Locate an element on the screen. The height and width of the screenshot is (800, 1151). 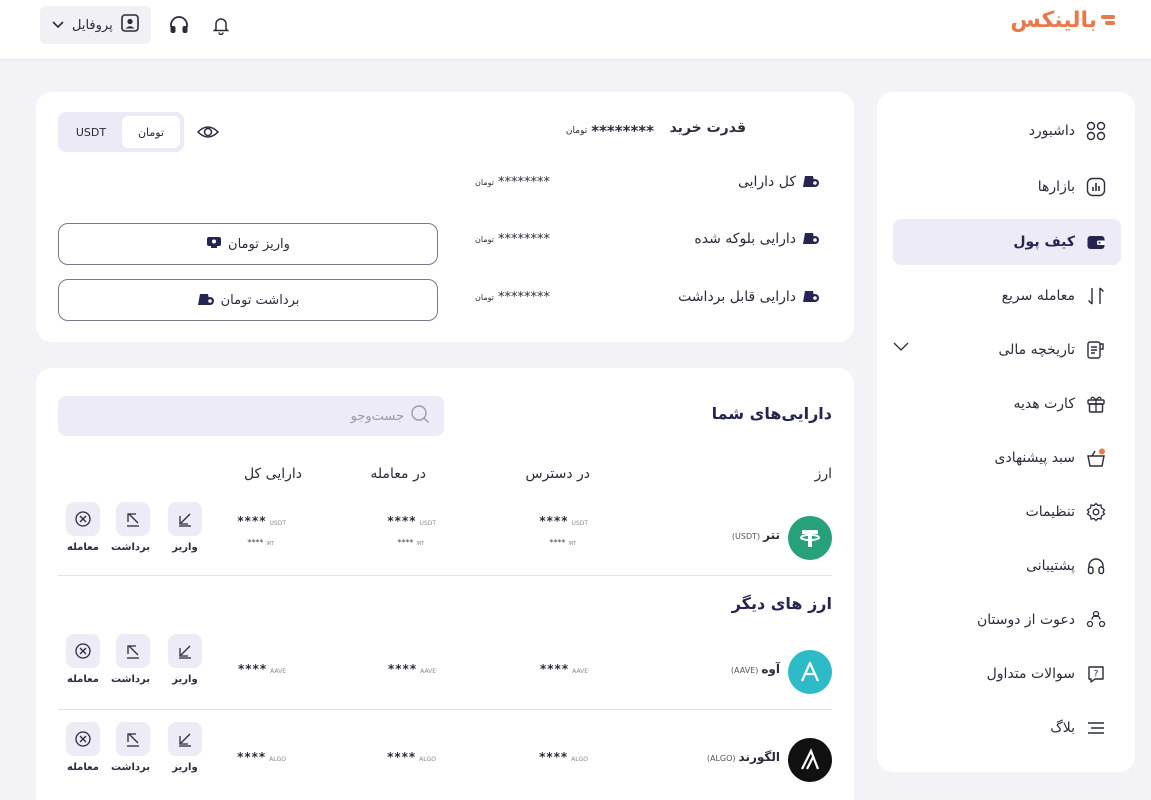
grid-icon is located at coordinates (1096, 131).